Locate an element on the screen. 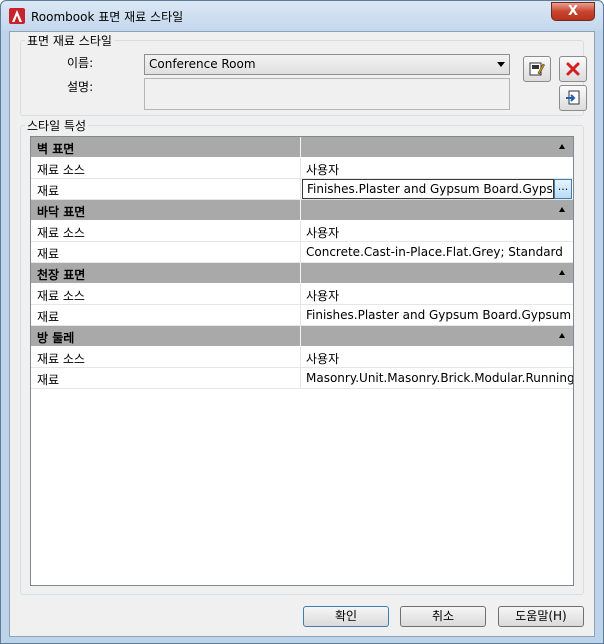 This screenshot has height=644, width=604. description-label: 설명: is located at coordinates (80, 87).